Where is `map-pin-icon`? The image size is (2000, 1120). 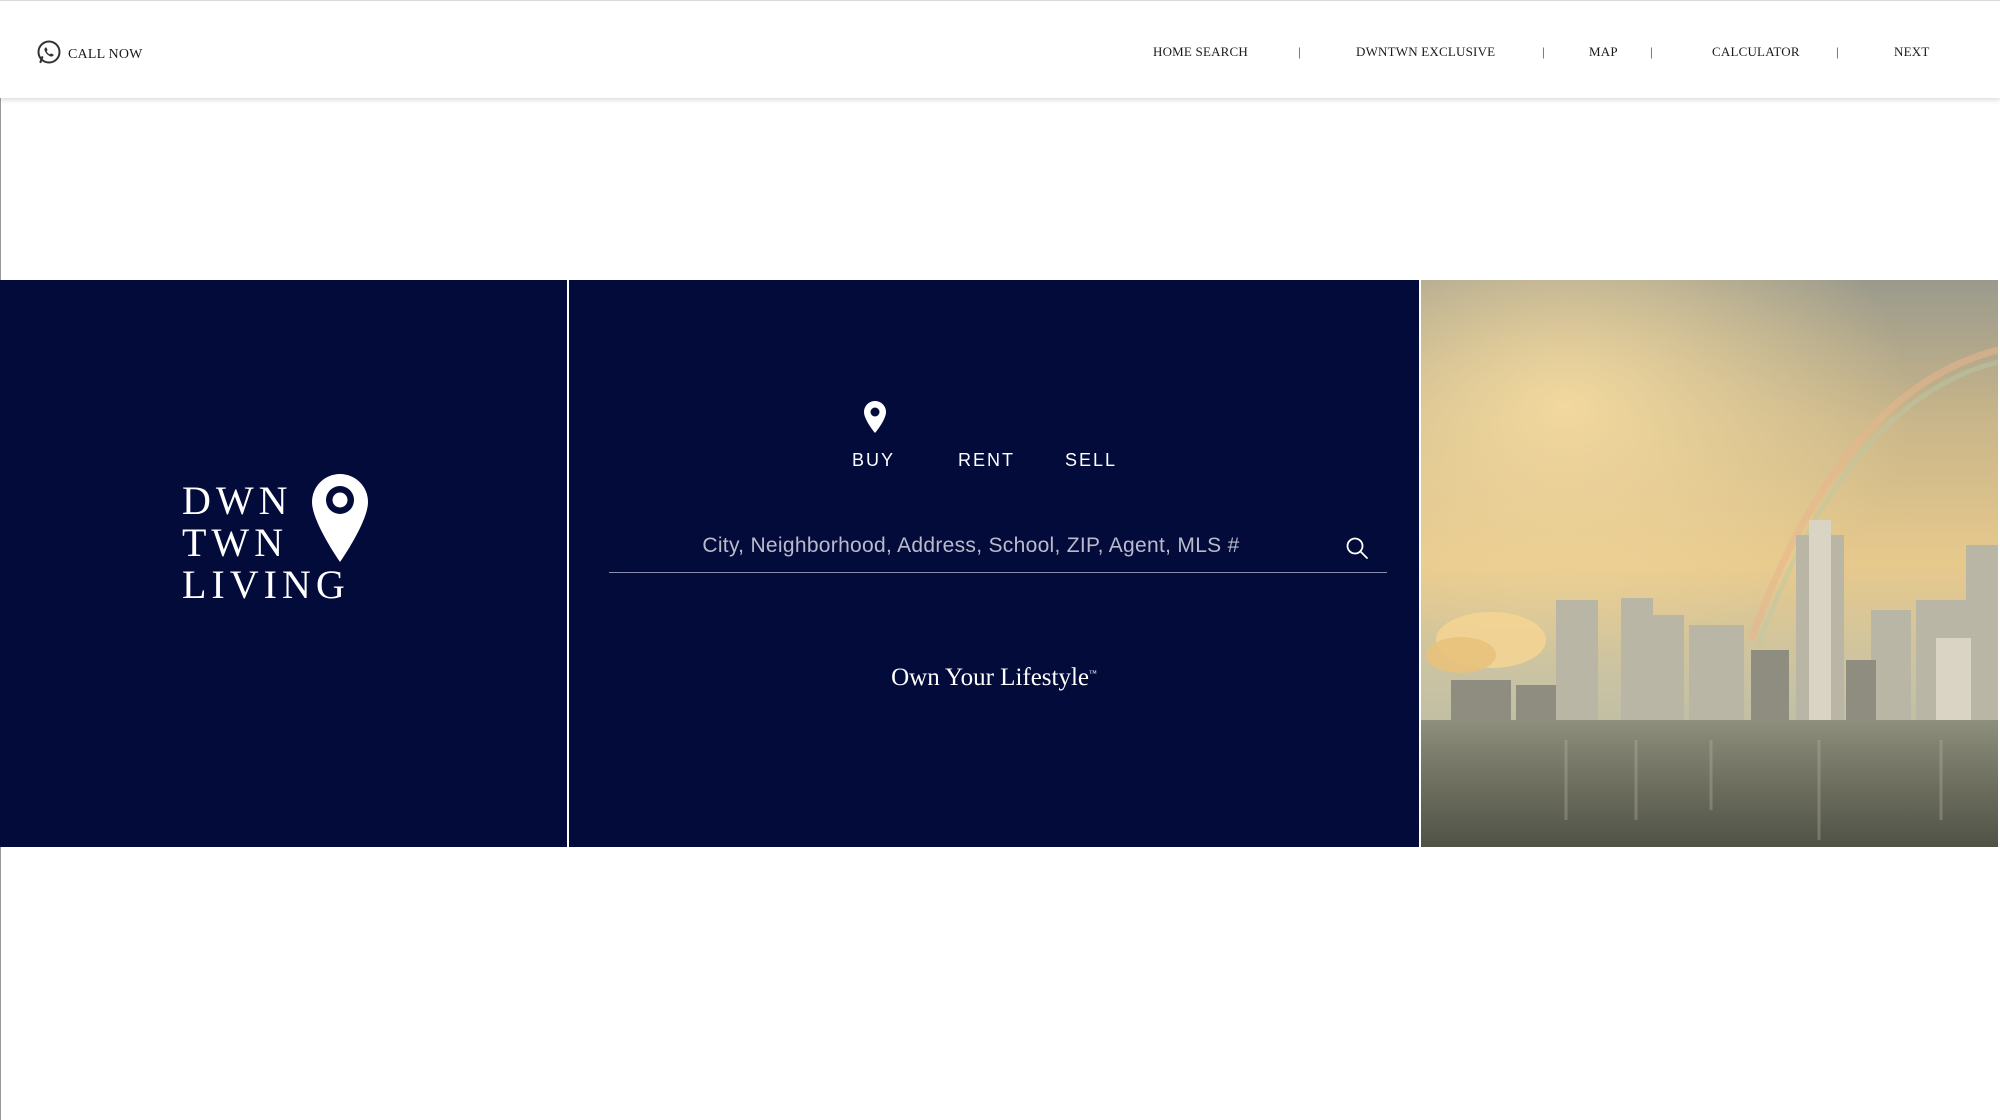 map-pin-icon is located at coordinates (340, 522).